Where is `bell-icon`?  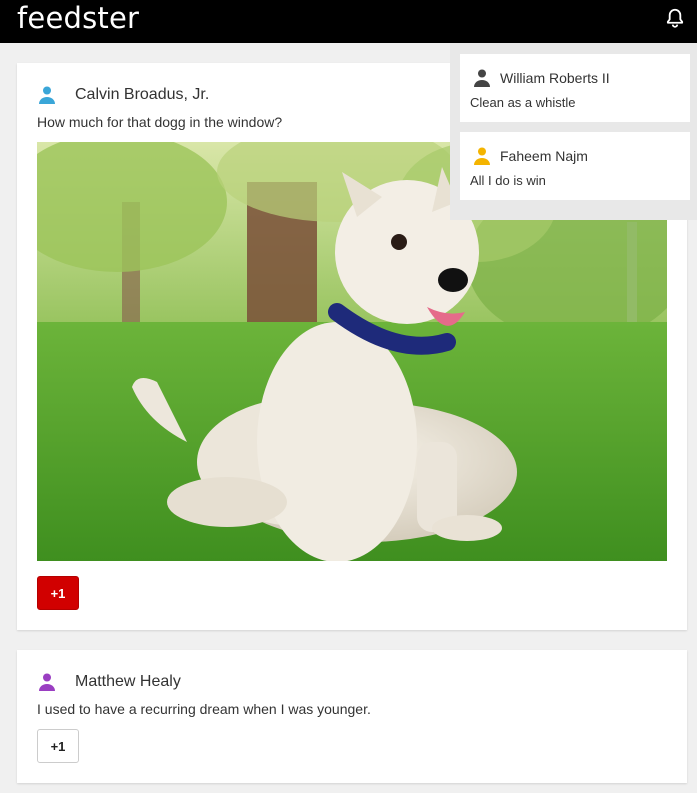 bell-icon is located at coordinates (675, 18).